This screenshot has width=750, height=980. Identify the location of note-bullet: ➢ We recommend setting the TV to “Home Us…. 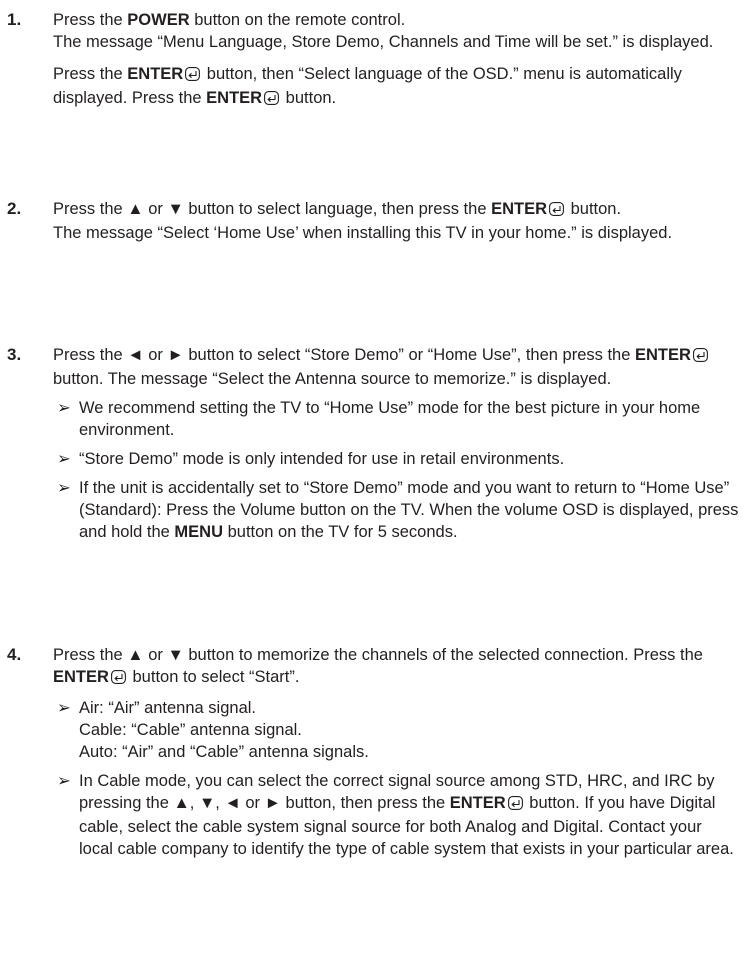
(396, 419).